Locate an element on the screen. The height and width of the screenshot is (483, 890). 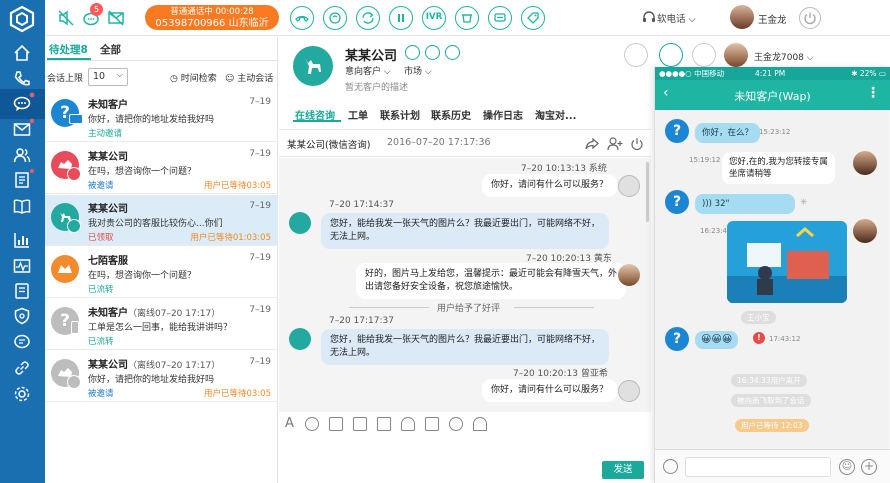
agent-name-text: 王金龙7008 is located at coordinates (779, 58).